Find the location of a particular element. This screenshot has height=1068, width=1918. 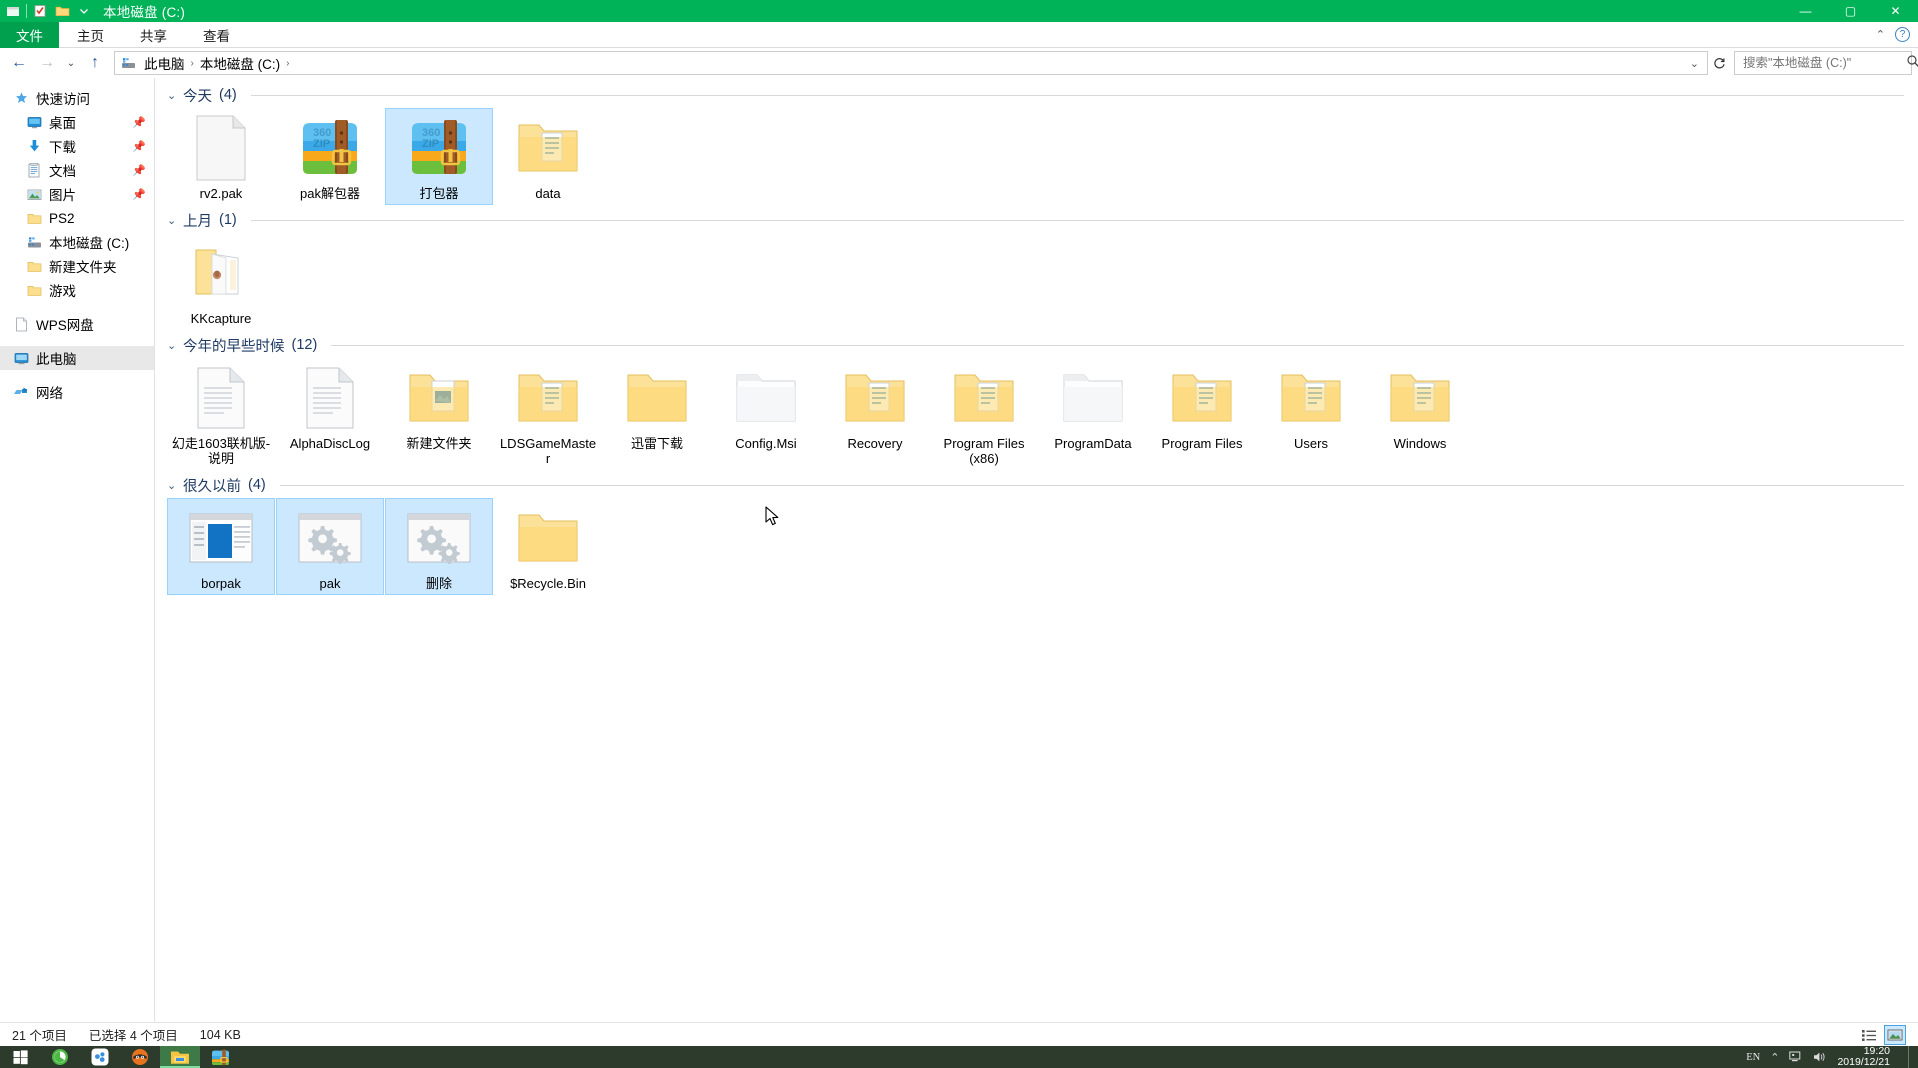

expand-ribbon-chevron-icon: ⌃ is located at coordinates (1880, 34).